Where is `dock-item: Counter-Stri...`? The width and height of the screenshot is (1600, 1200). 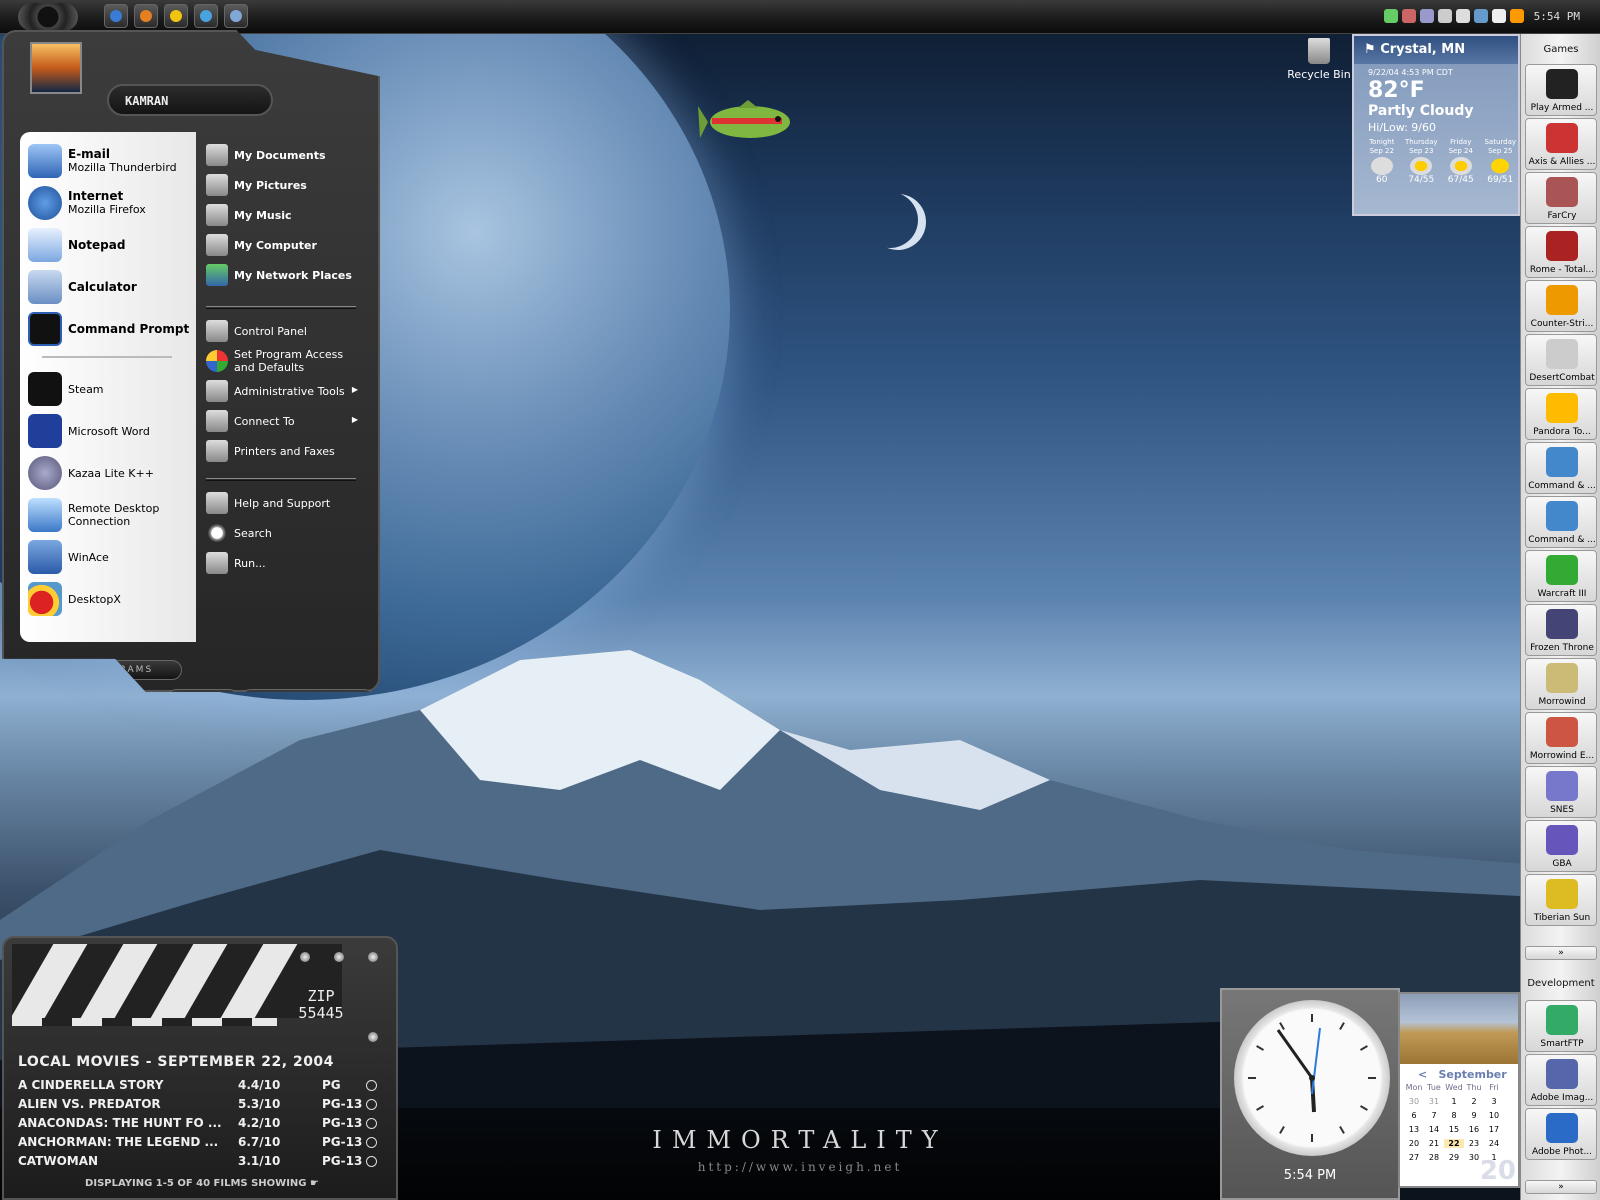
dock-item: Counter-Stri... is located at coordinates (1561, 306).